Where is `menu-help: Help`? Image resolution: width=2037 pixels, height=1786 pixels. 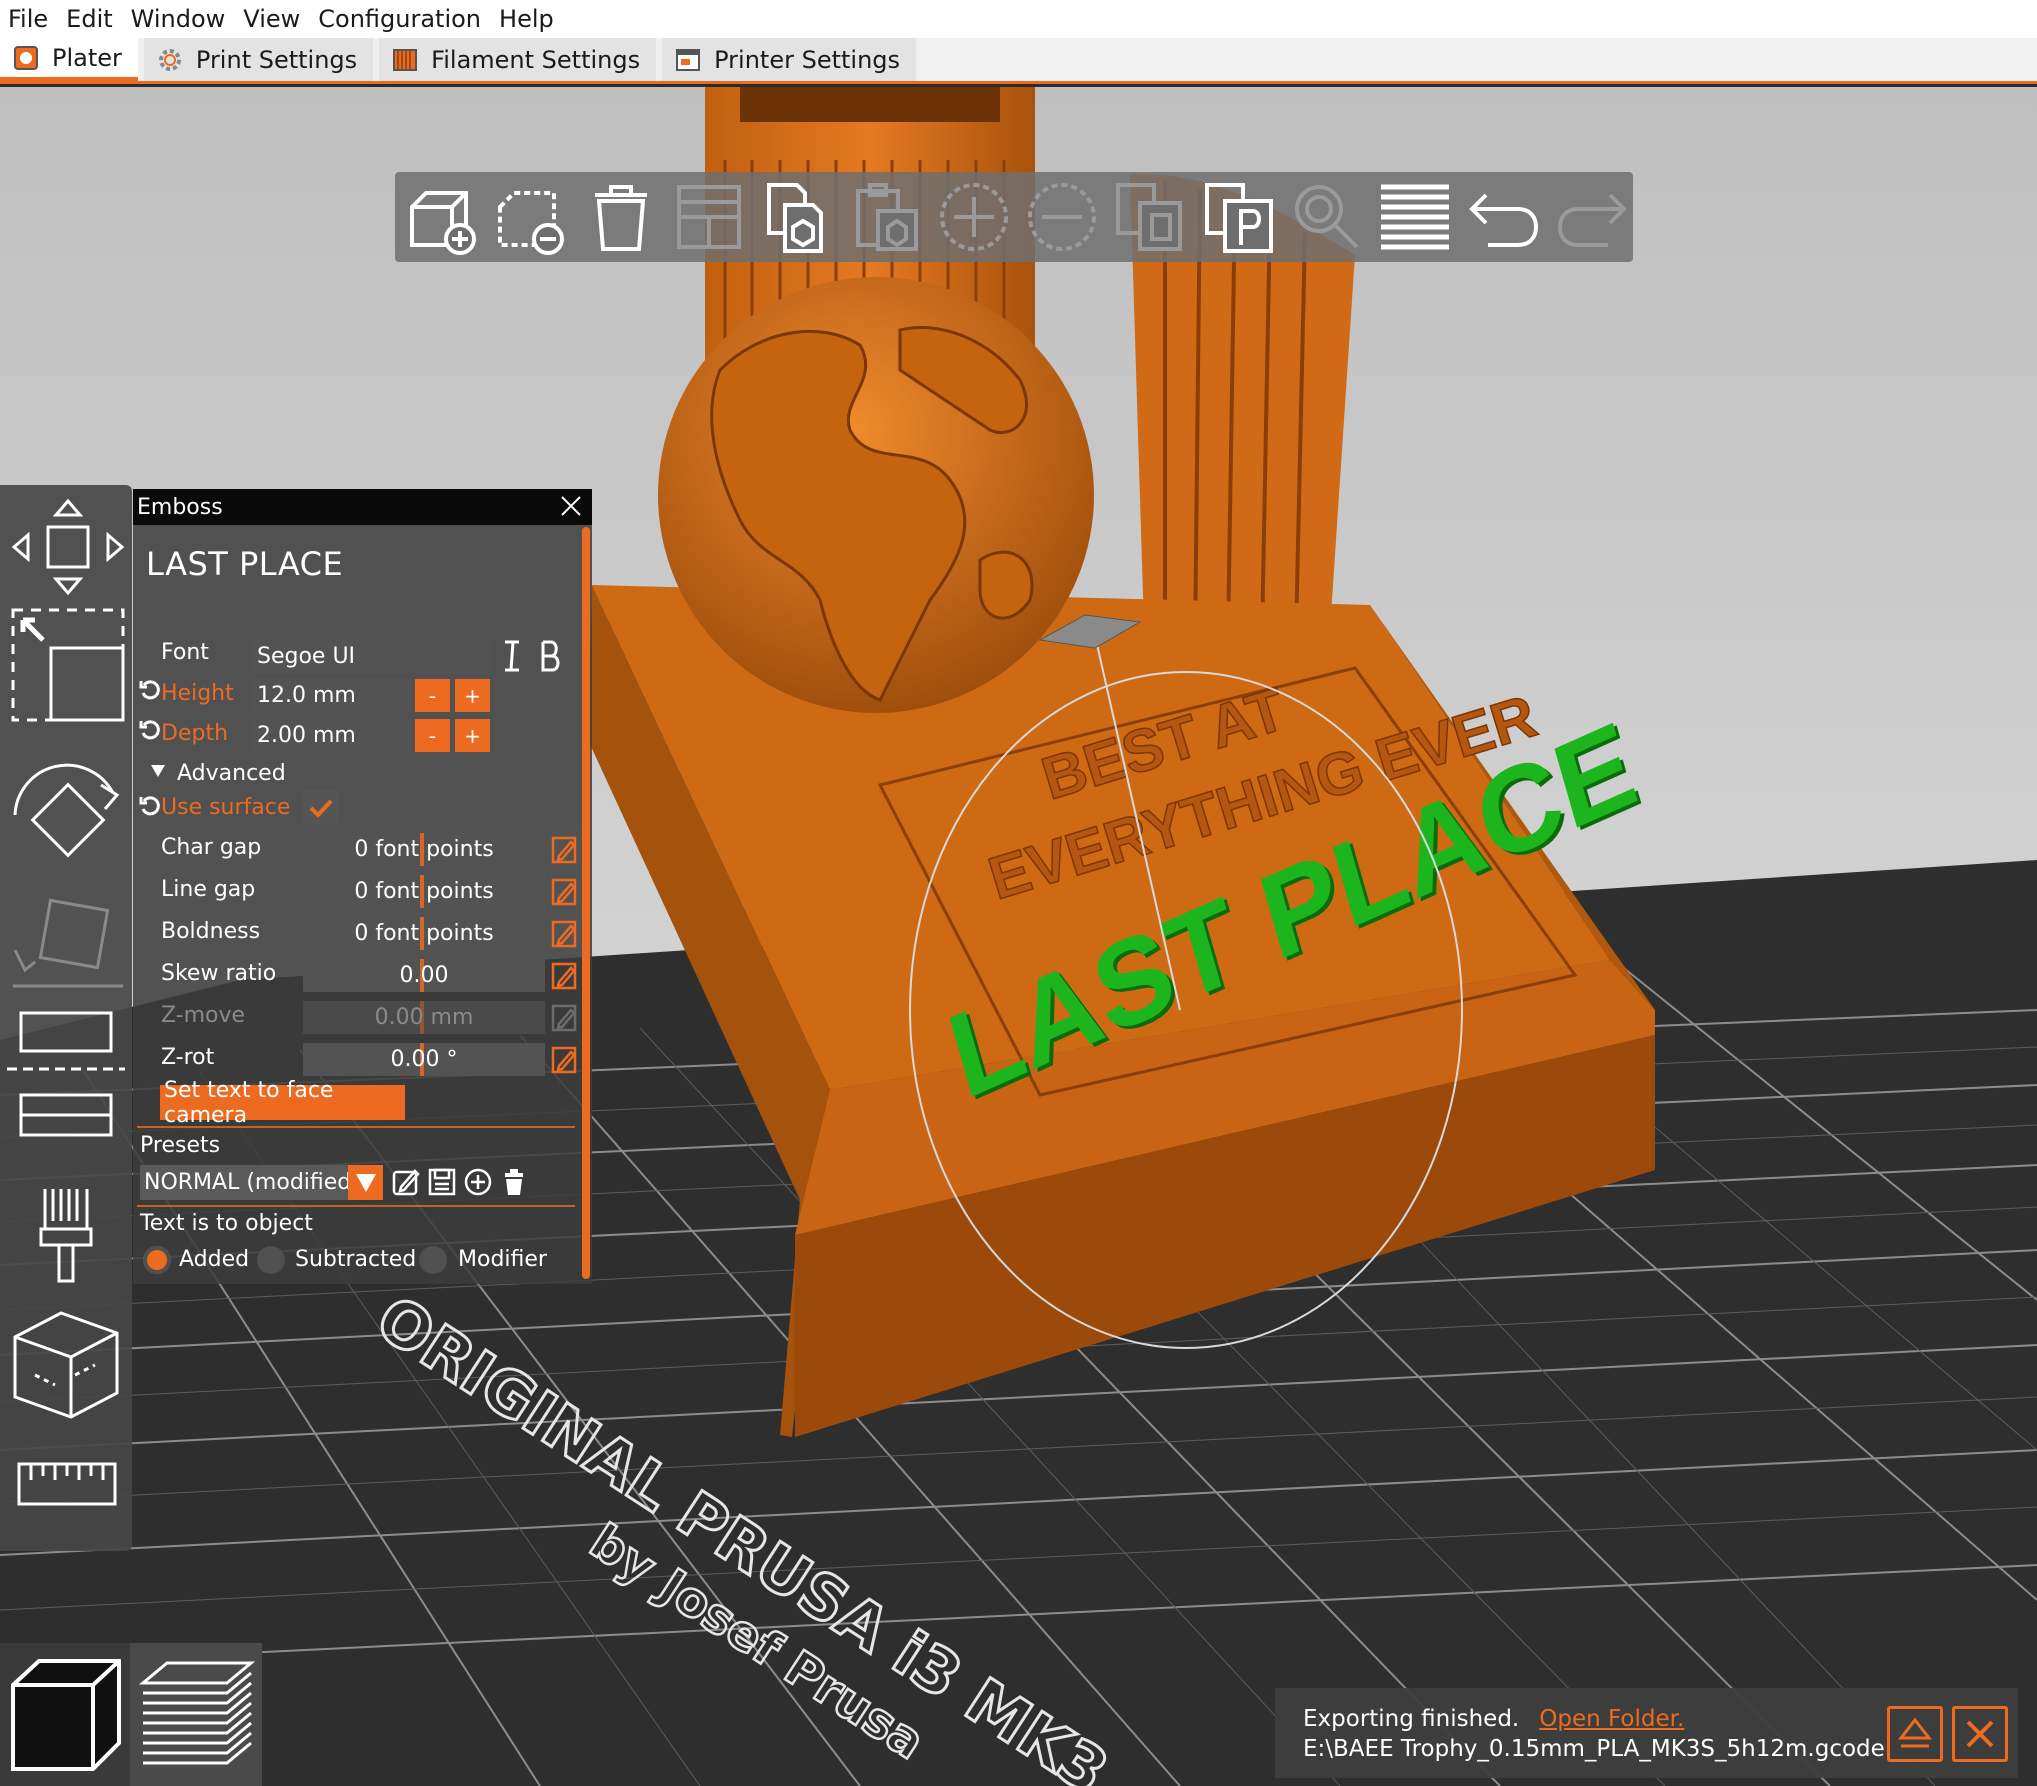 menu-help: Help is located at coordinates (533, 19).